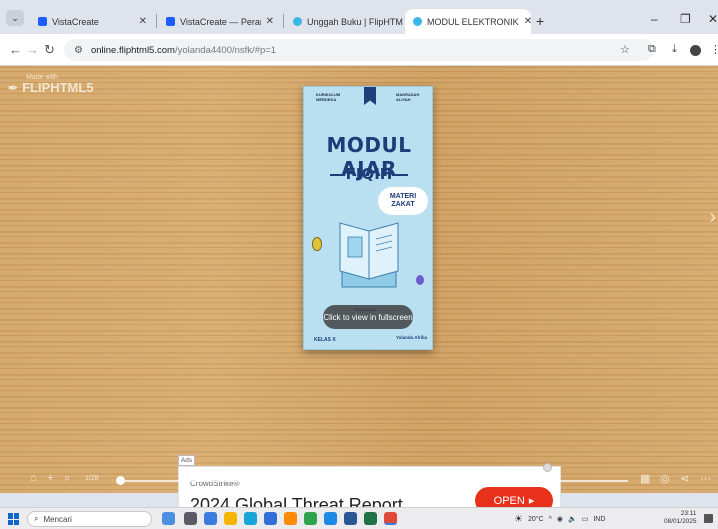 The image size is (718, 529). What do you see at coordinates (695, 50) in the screenshot?
I see `profile-avatar` at bounding box center [695, 50].